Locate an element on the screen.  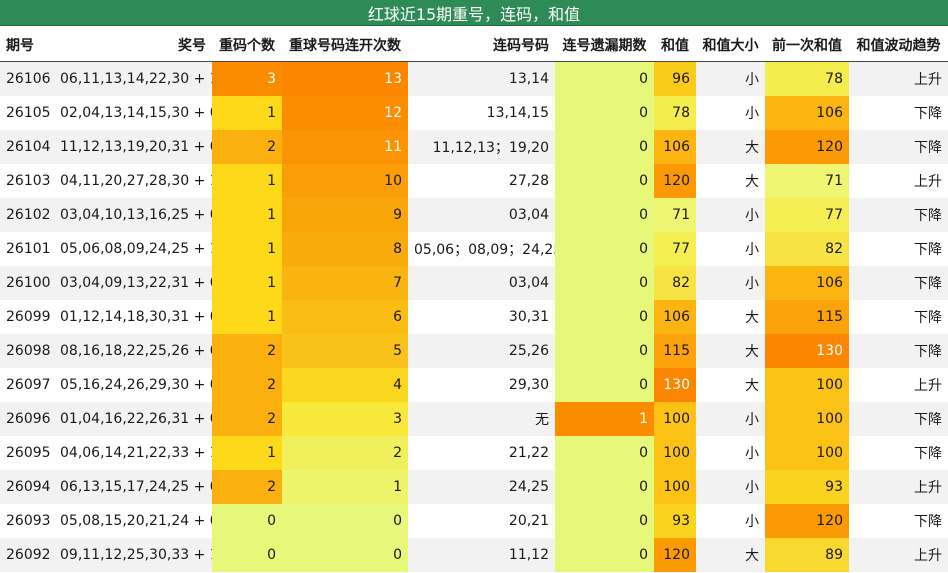
cell-period: 26098 is located at coordinates (27, 351).